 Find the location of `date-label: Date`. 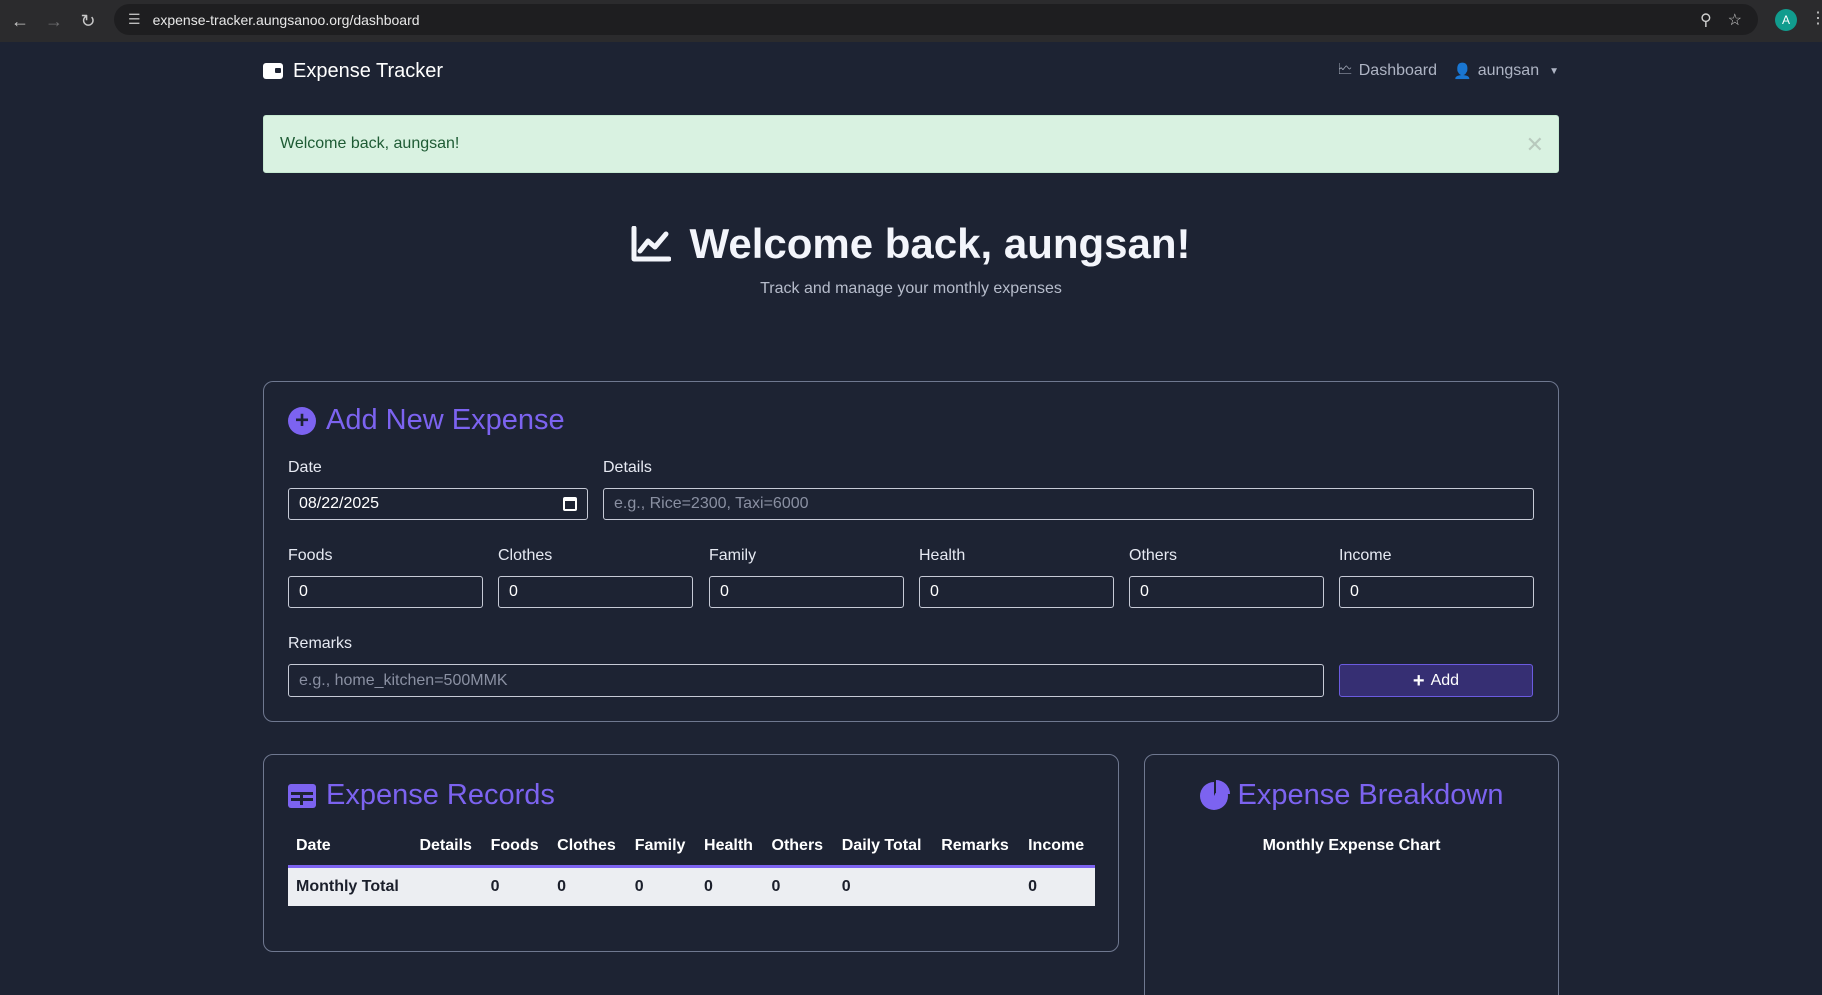

date-label: Date is located at coordinates (305, 467).